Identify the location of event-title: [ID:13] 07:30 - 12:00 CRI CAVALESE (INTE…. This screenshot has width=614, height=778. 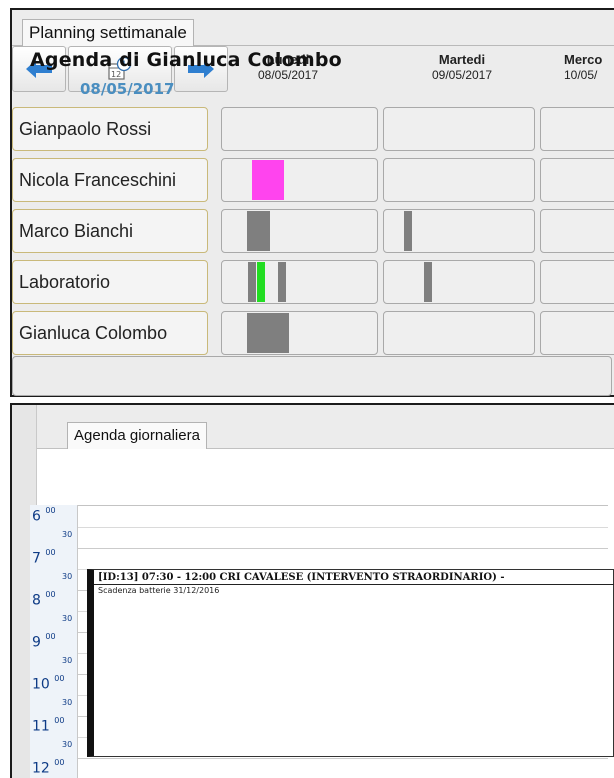
(301, 577).